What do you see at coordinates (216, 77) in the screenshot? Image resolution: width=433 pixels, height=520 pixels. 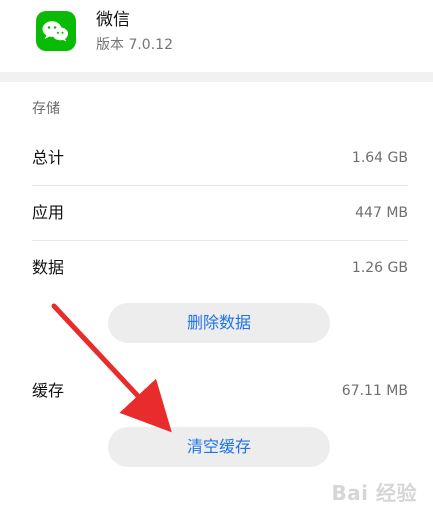 I see `section-divider` at bounding box center [216, 77].